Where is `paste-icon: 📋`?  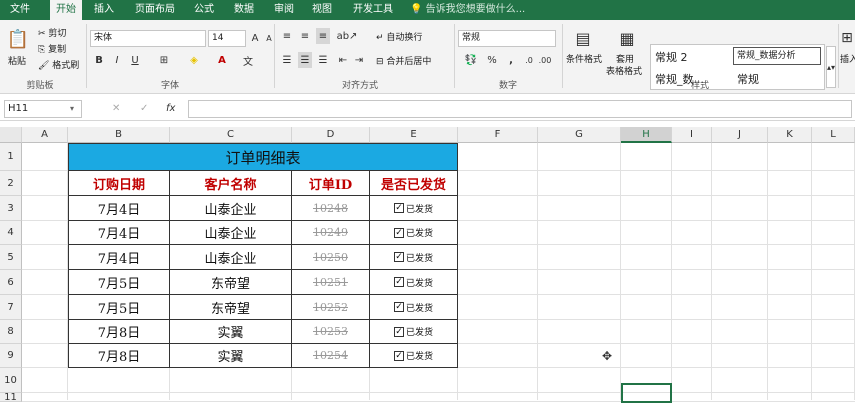
paste-icon: 📋 is located at coordinates (18, 39).